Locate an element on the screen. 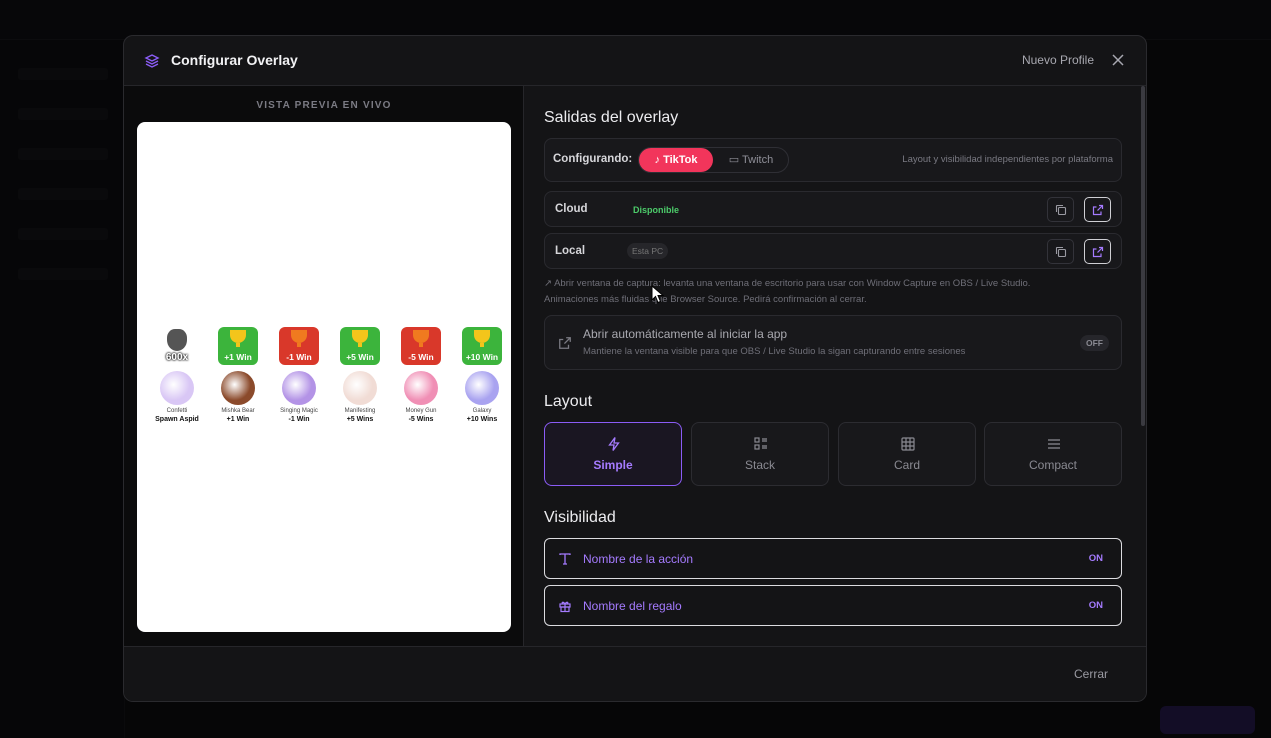 The height and width of the screenshot is (738, 1271). gift-name: Money Gun is located at coordinates (421, 411).